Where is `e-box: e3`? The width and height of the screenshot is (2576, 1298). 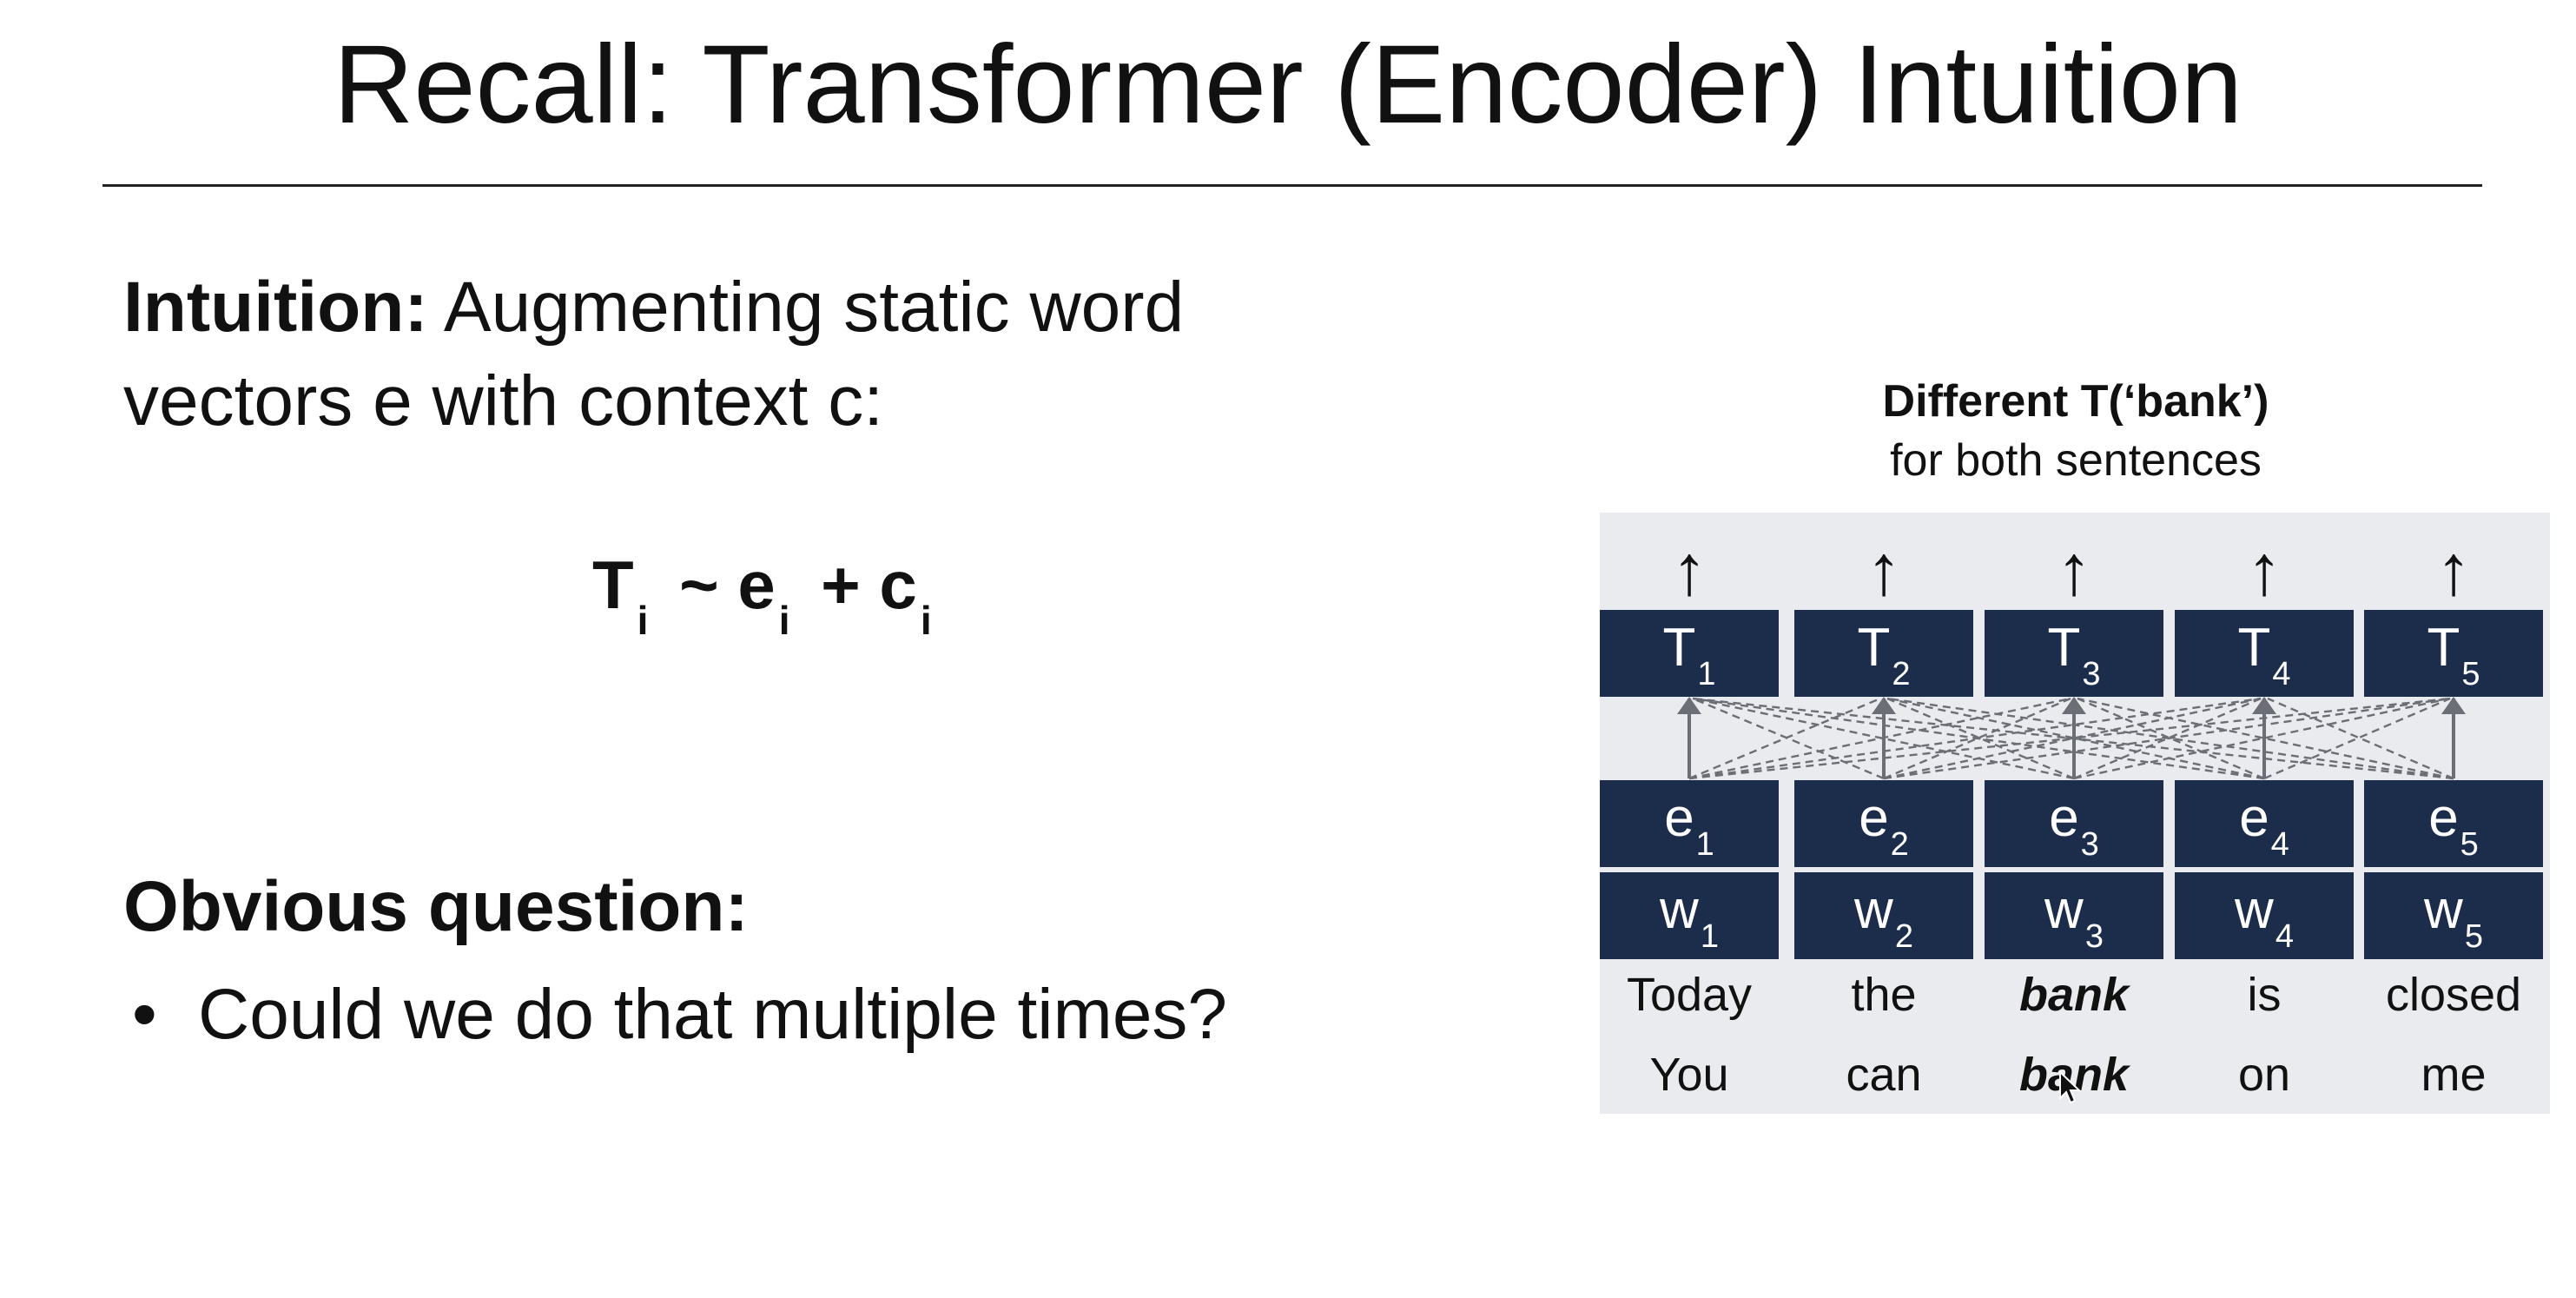 e-box: e3 is located at coordinates (2074, 823).